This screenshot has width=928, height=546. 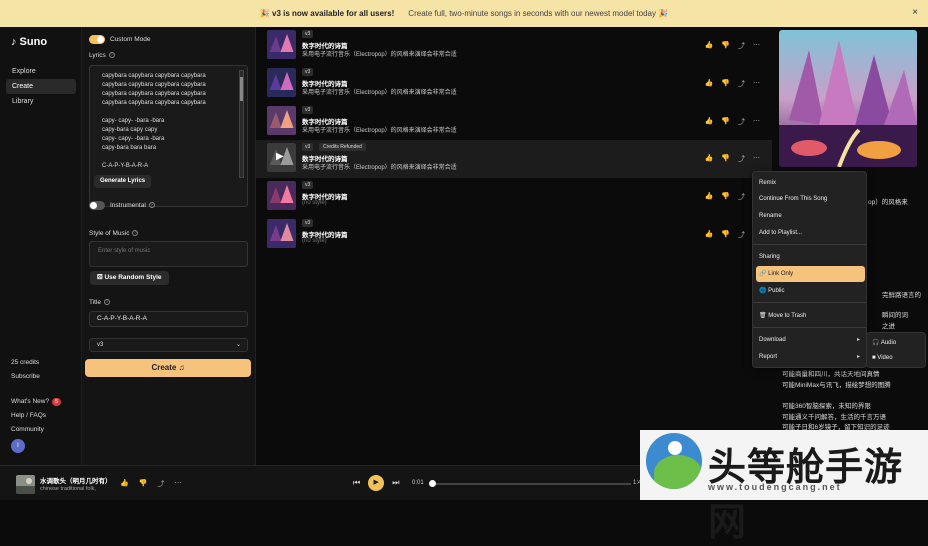 What do you see at coordinates (95, 302) in the screenshot?
I see `title-label-text: Title` at bounding box center [95, 302].